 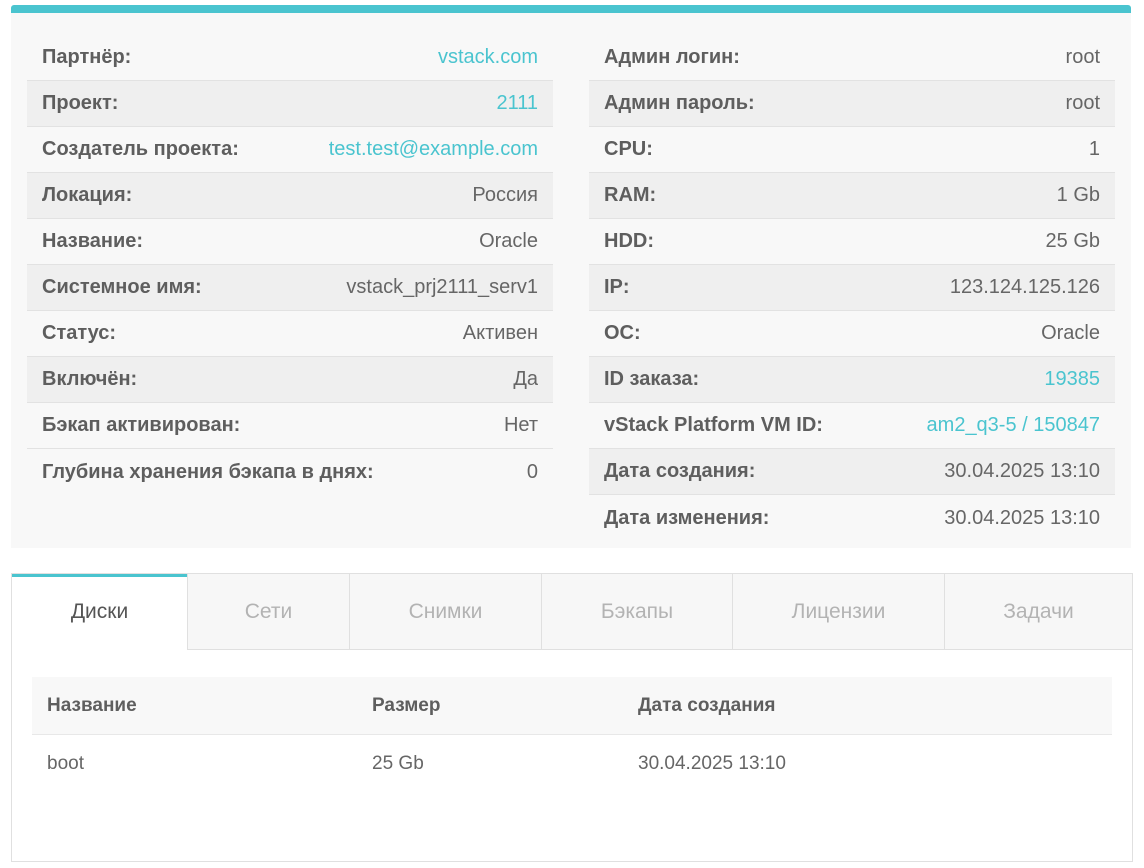 What do you see at coordinates (290, 242) in the screenshot?
I see `info-row-name: Название: Oracle` at bounding box center [290, 242].